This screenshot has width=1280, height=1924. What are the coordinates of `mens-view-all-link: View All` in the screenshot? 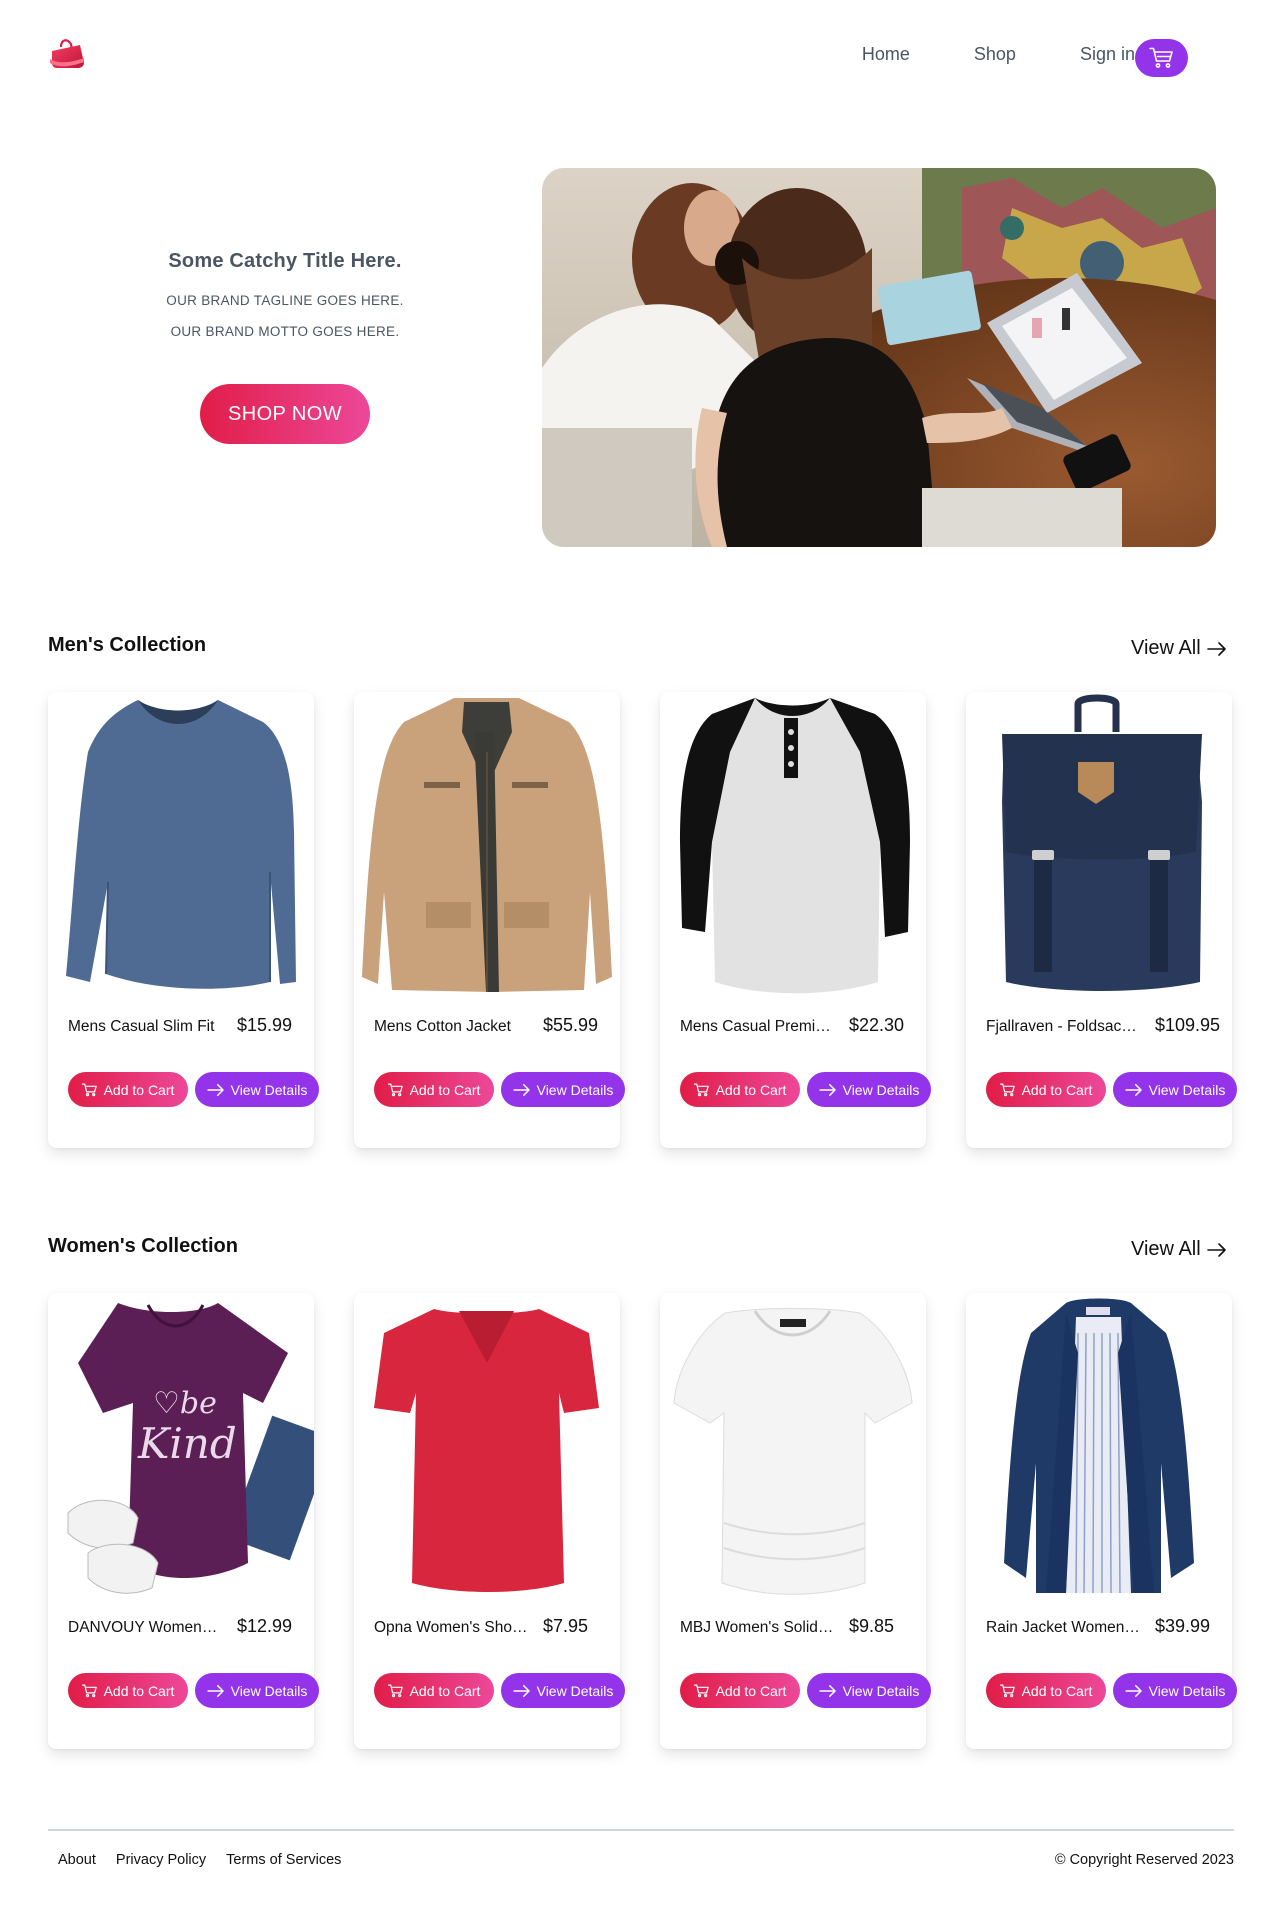 It's located at (1179, 648).